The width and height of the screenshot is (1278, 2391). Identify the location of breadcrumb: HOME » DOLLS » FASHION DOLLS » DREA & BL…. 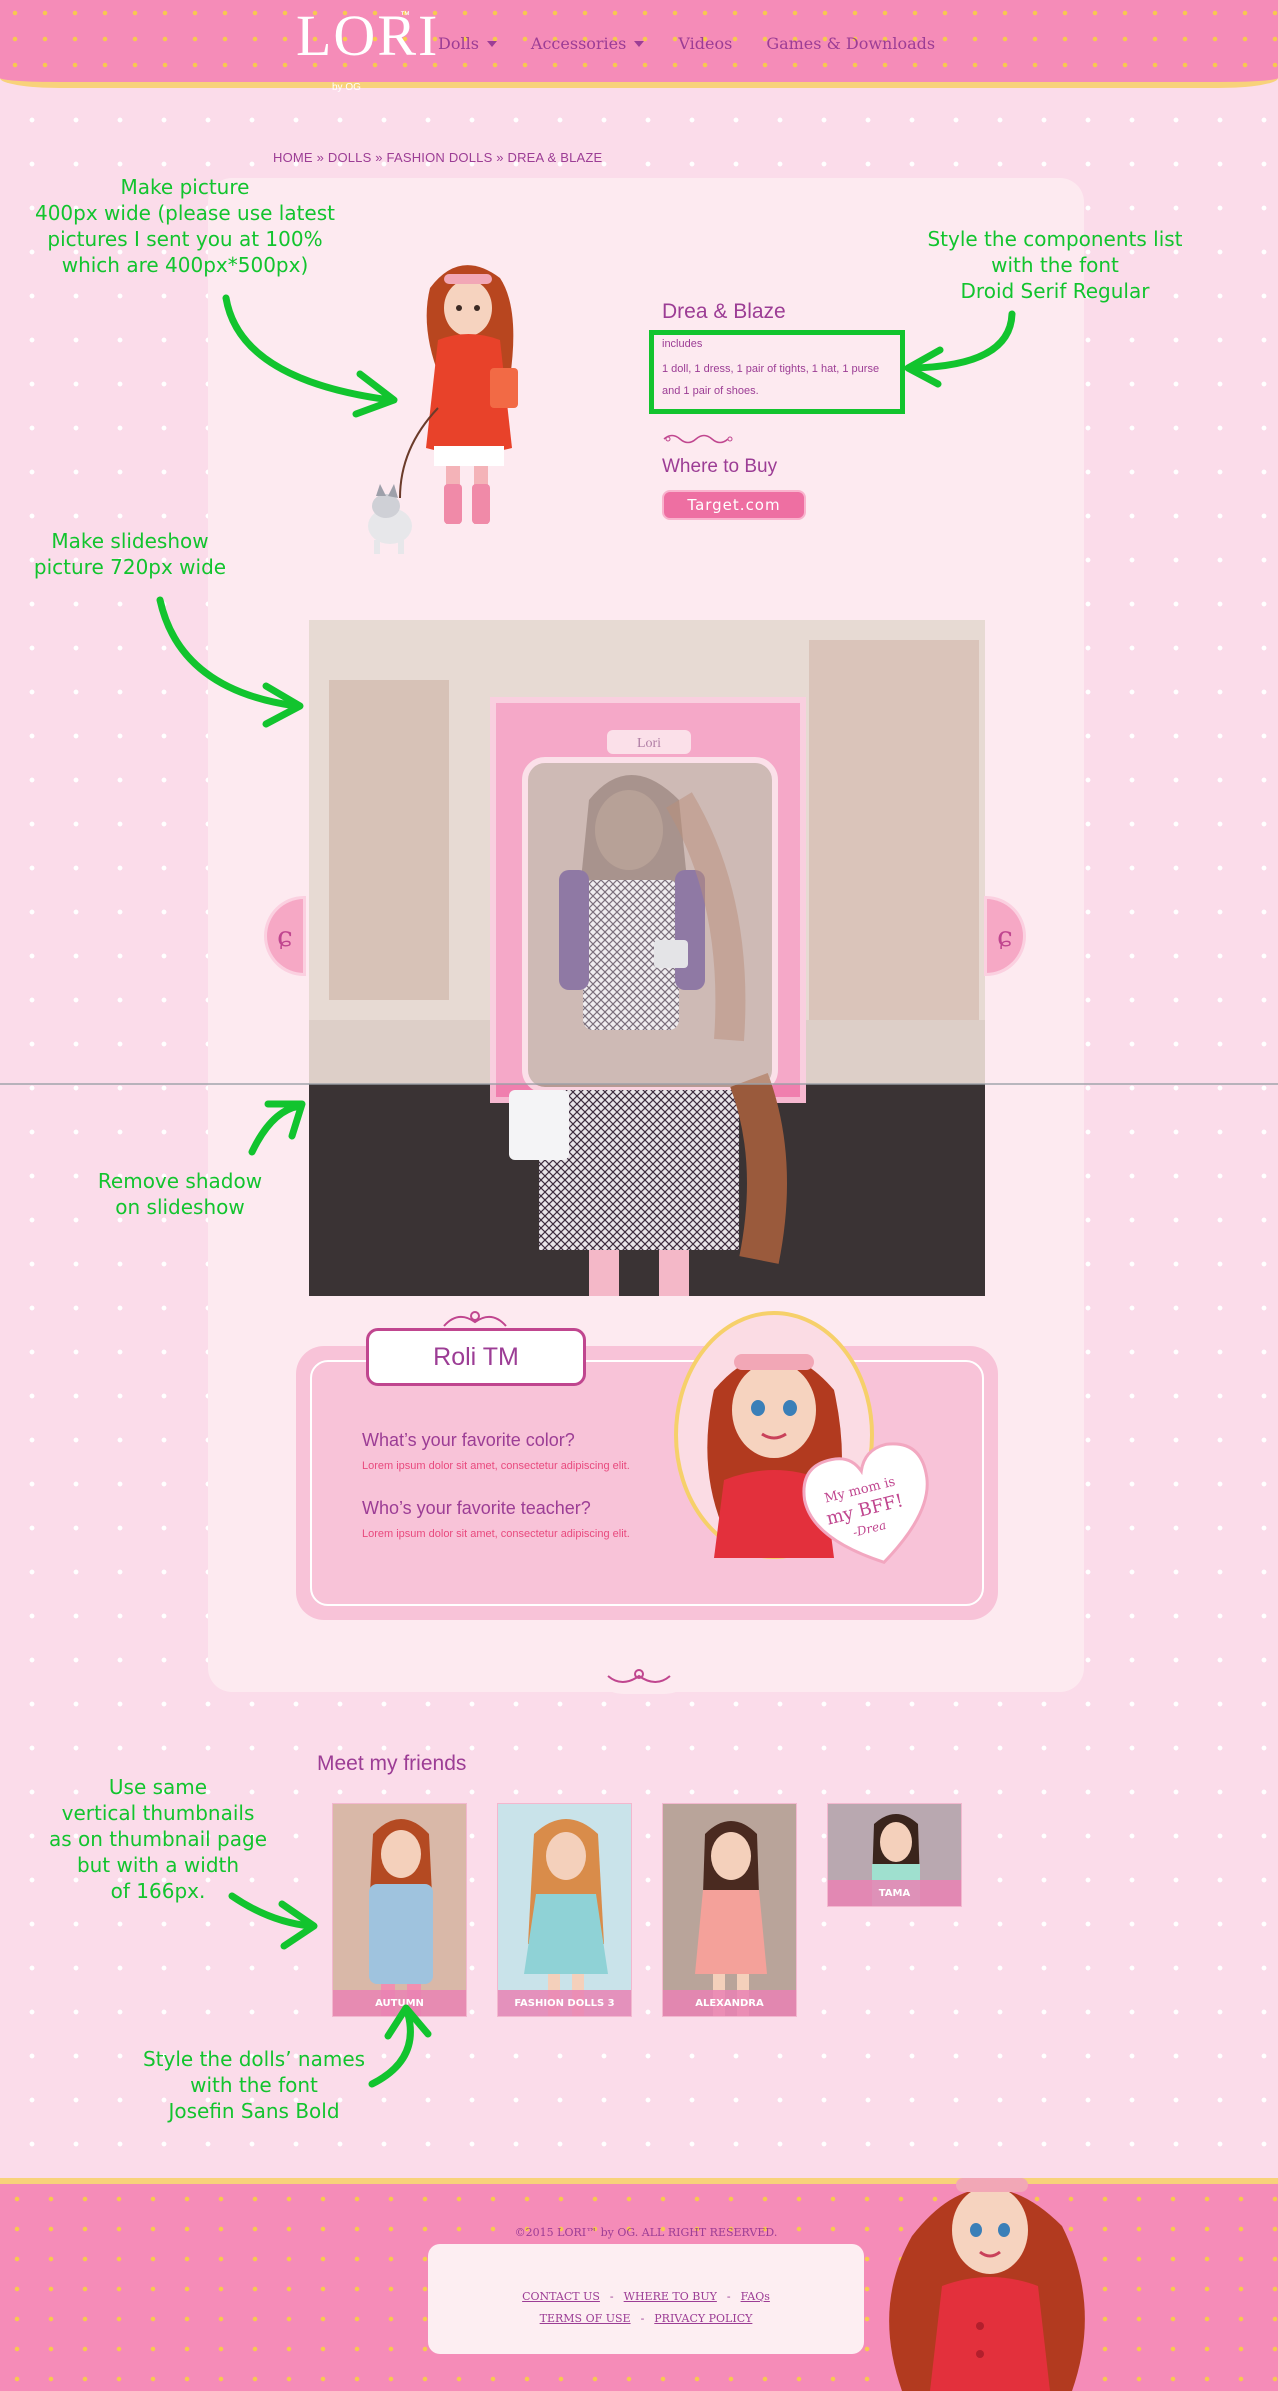
(437, 157).